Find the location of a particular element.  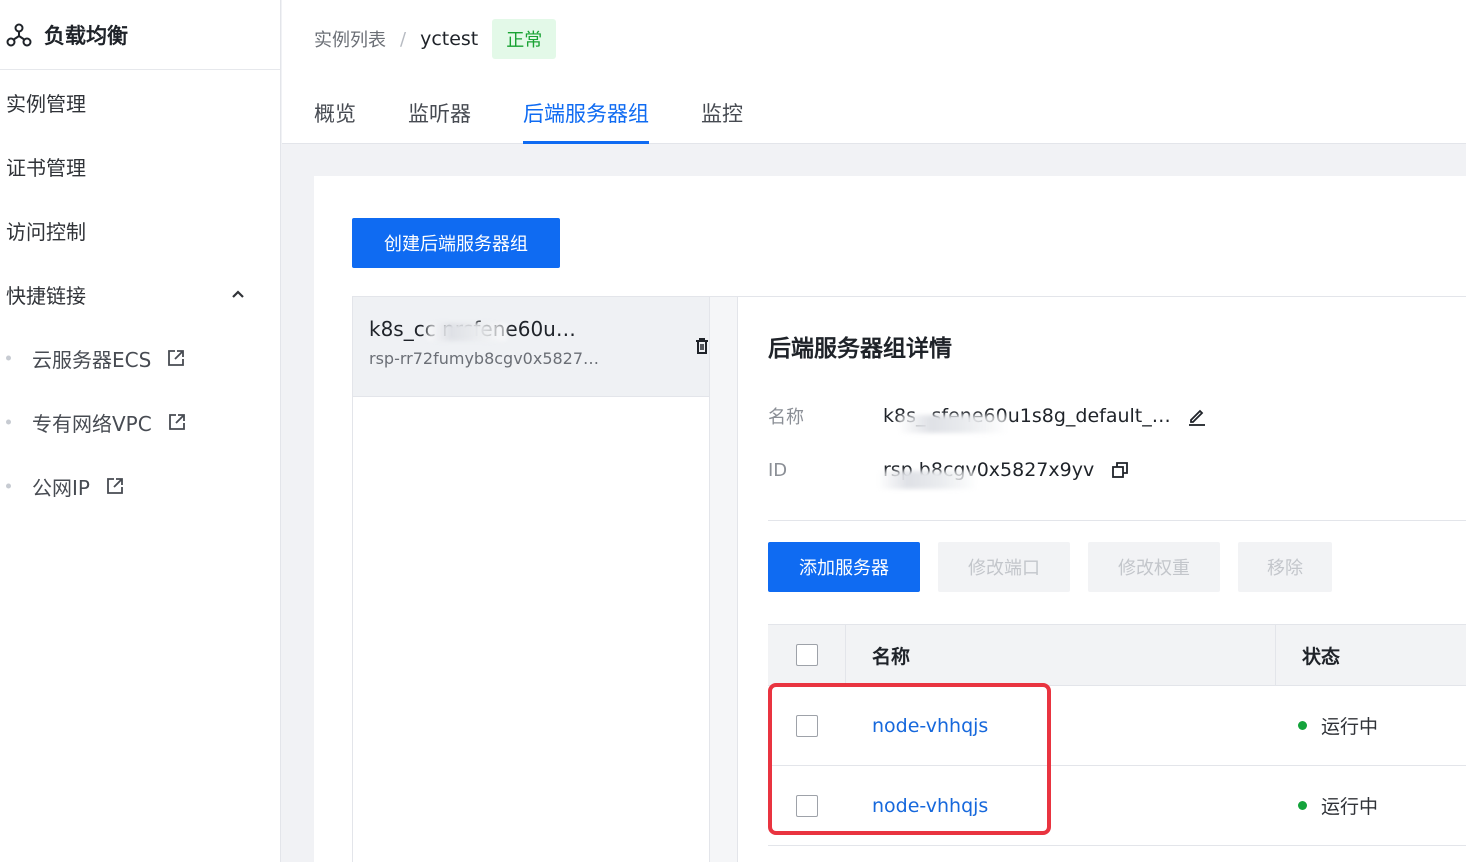

server-actions-toolbar: 添加服务器 修改端口 修改权重 移除 is located at coordinates (1059, 567).